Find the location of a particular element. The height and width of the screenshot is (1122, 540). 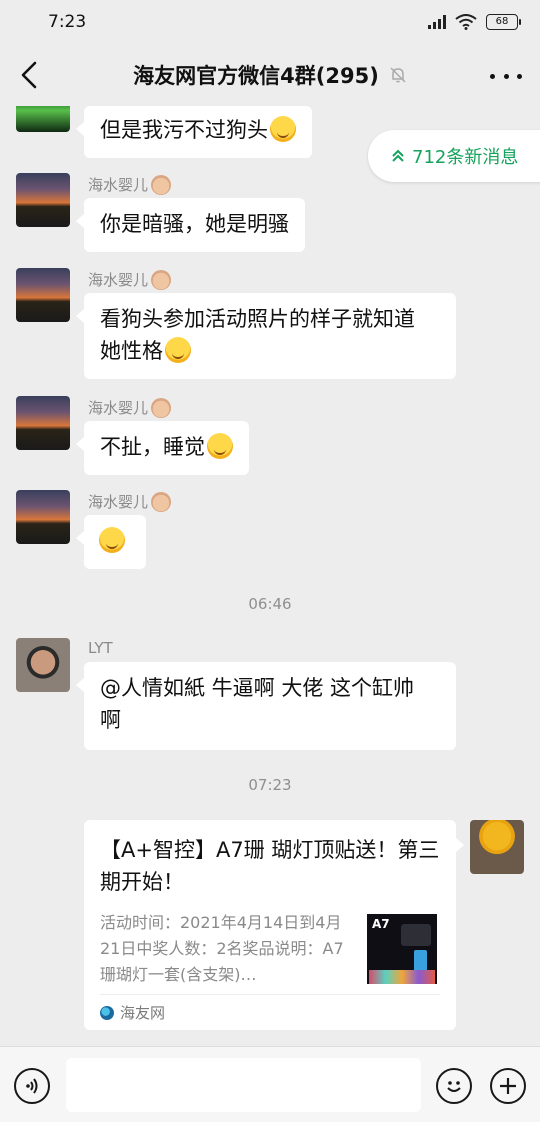

timestamp: 07:23 is located at coordinates (270, 785).